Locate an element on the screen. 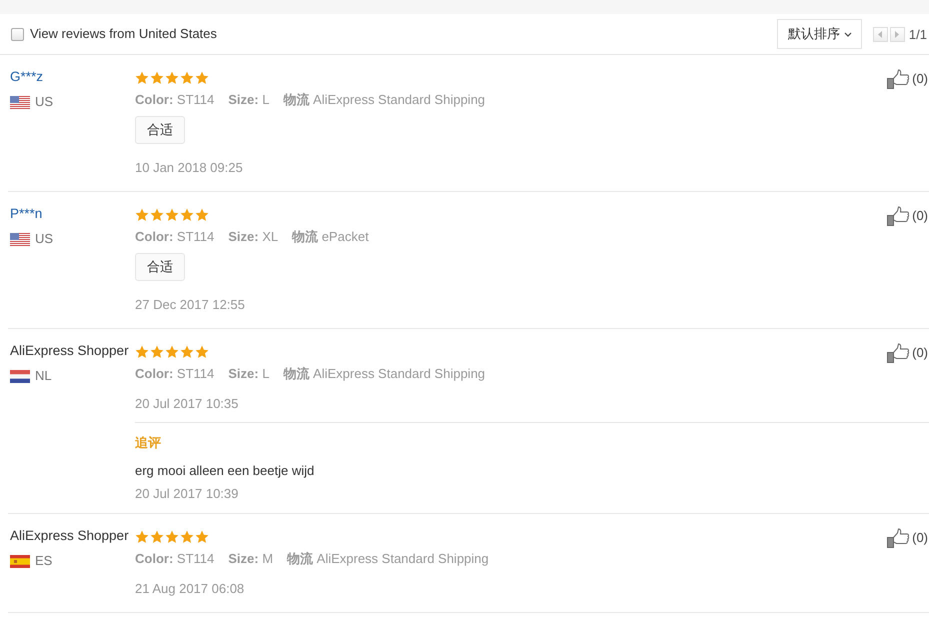  reviewer-name: G***z is located at coordinates (27, 77).